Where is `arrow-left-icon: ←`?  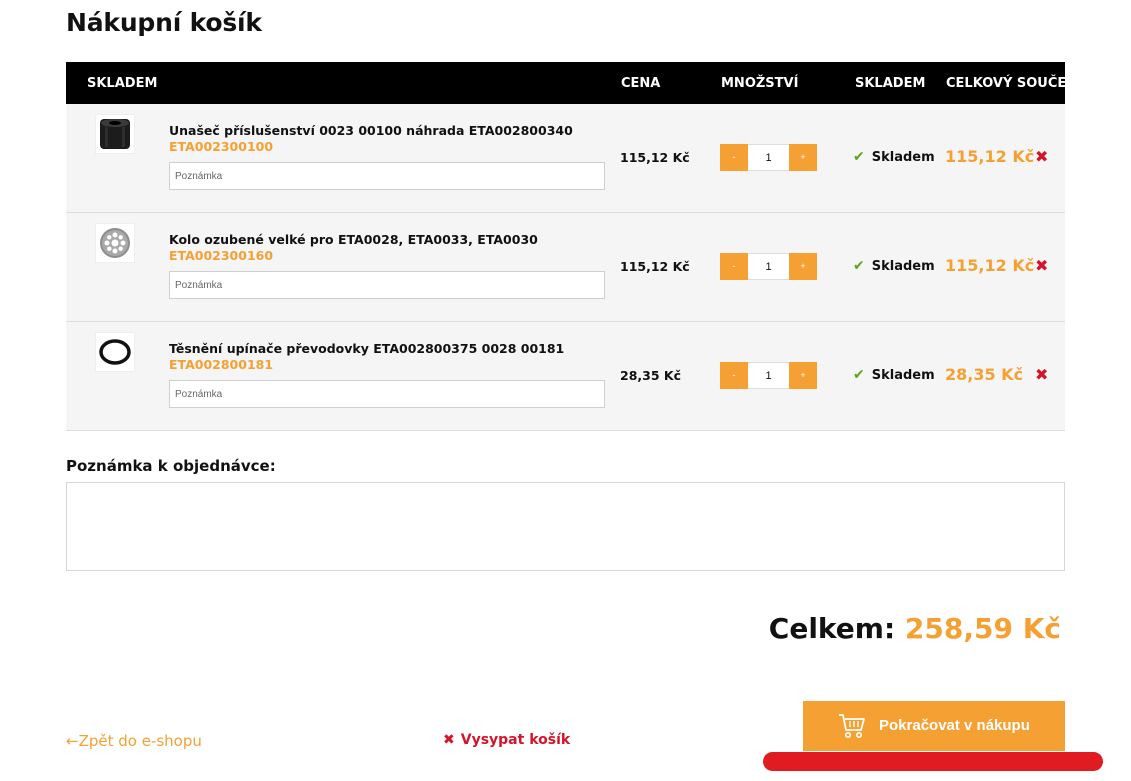 arrow-left-icon: ← is located at coordinates (72, 741).